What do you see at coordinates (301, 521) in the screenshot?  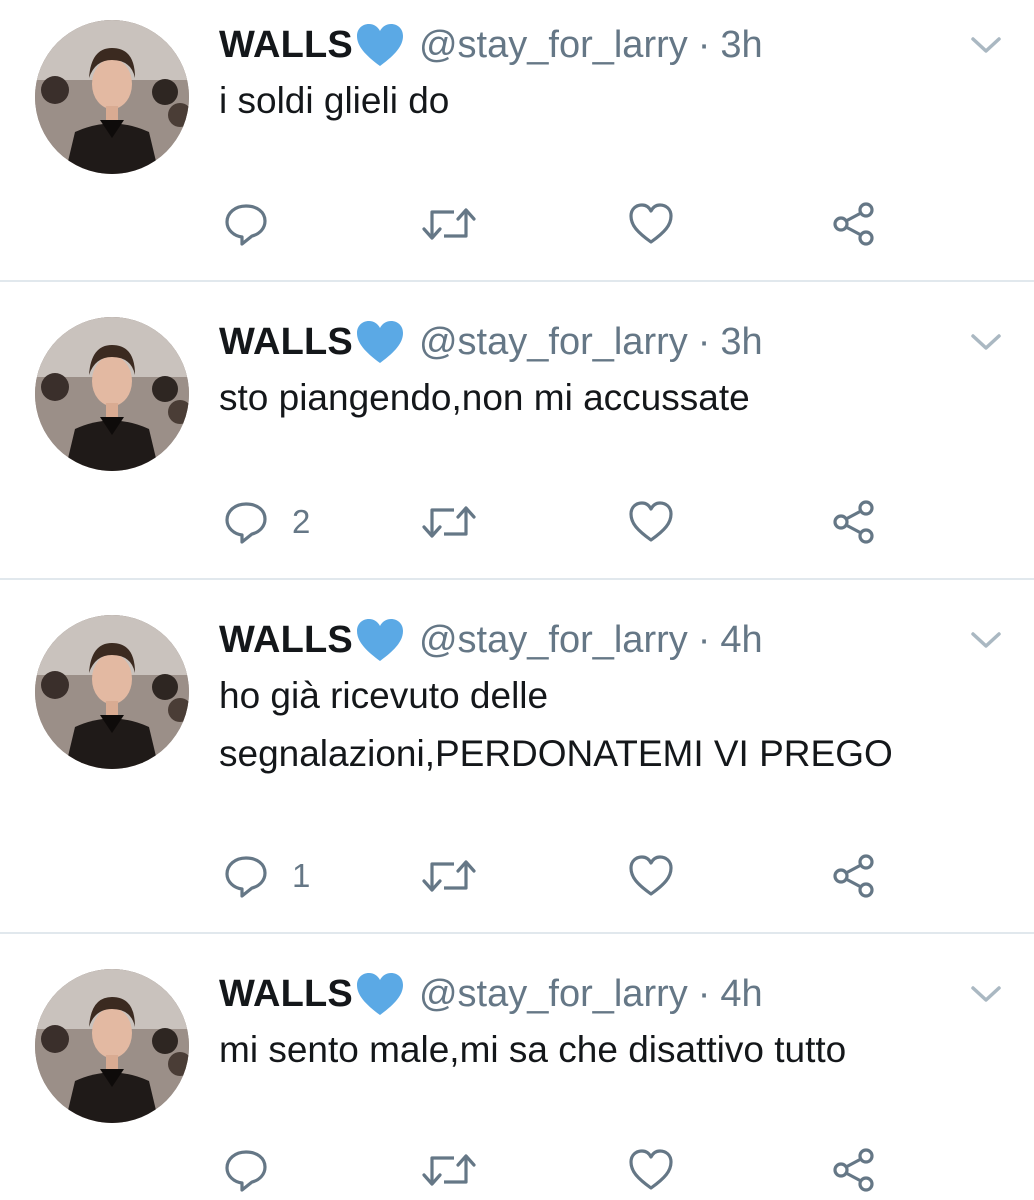 I see `reply-count: 2` at bounding box center [301, 521].